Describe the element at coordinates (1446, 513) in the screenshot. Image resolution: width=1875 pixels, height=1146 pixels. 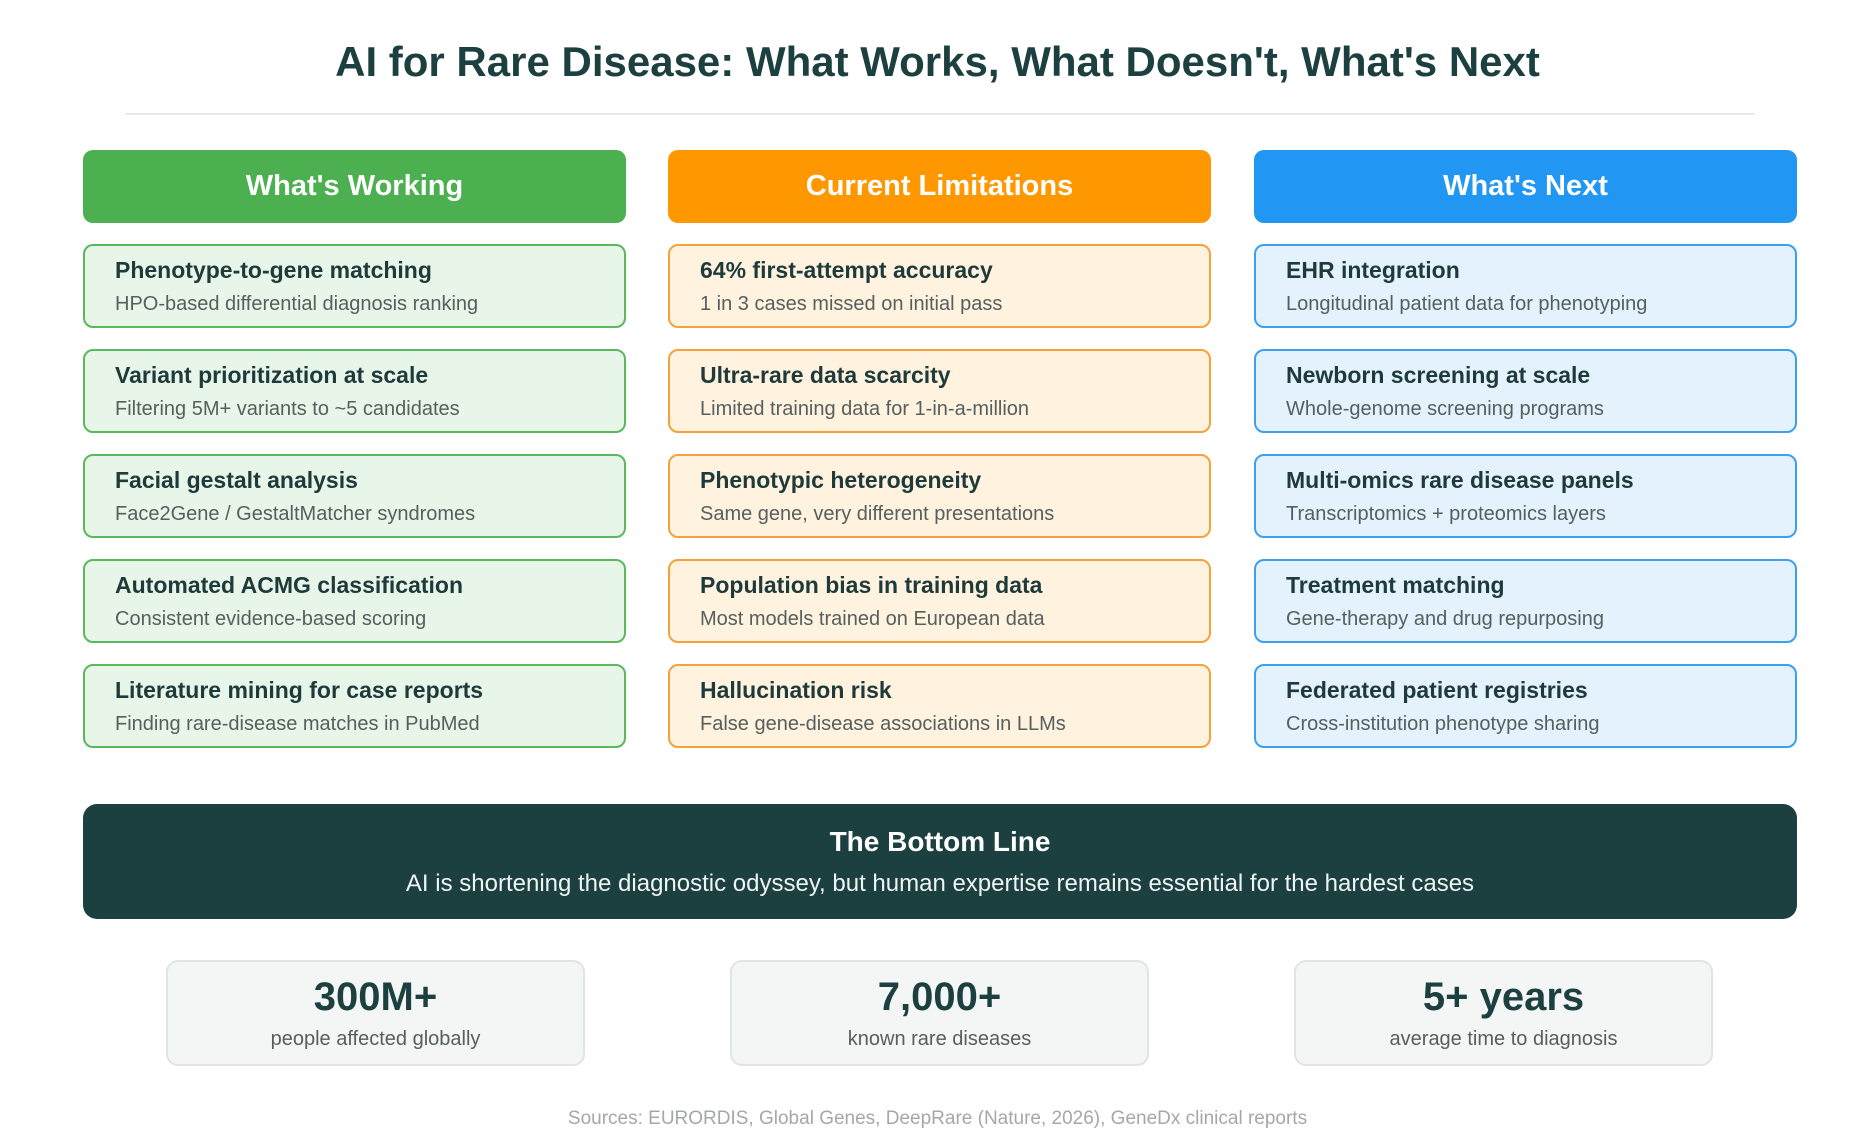
I see `card-description: Transcriptomics + proteomics layers` at that location.